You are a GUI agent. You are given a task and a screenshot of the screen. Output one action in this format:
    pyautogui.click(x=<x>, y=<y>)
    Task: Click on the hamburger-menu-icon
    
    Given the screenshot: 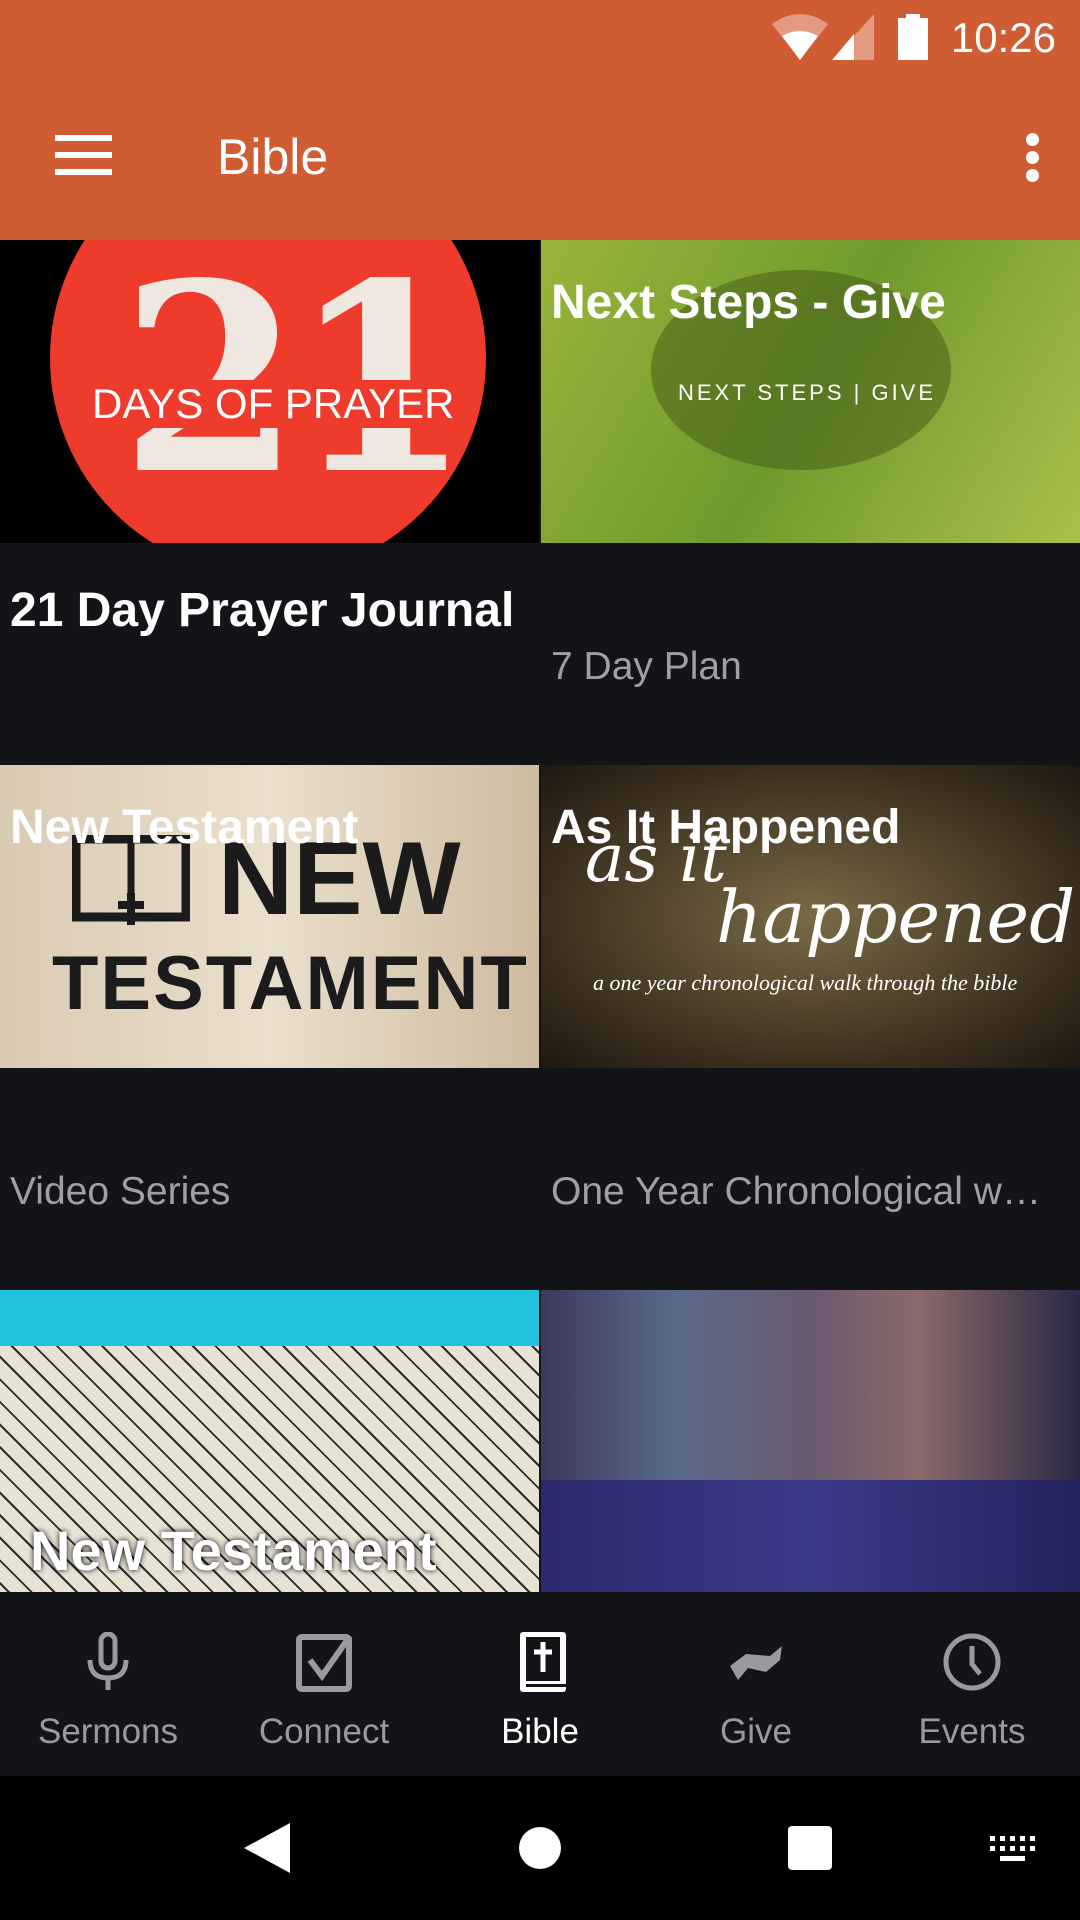 What is the action you would take?
    pyautogui.click(x=83, y=155)
    